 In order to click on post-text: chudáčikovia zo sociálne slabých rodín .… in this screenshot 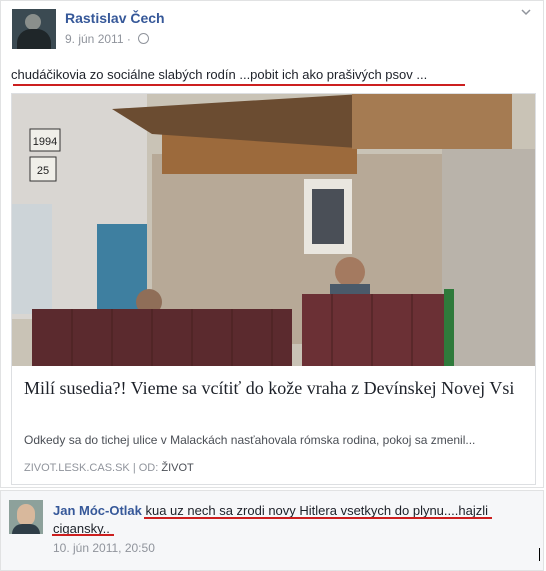, I will do `click(219, 74)`.